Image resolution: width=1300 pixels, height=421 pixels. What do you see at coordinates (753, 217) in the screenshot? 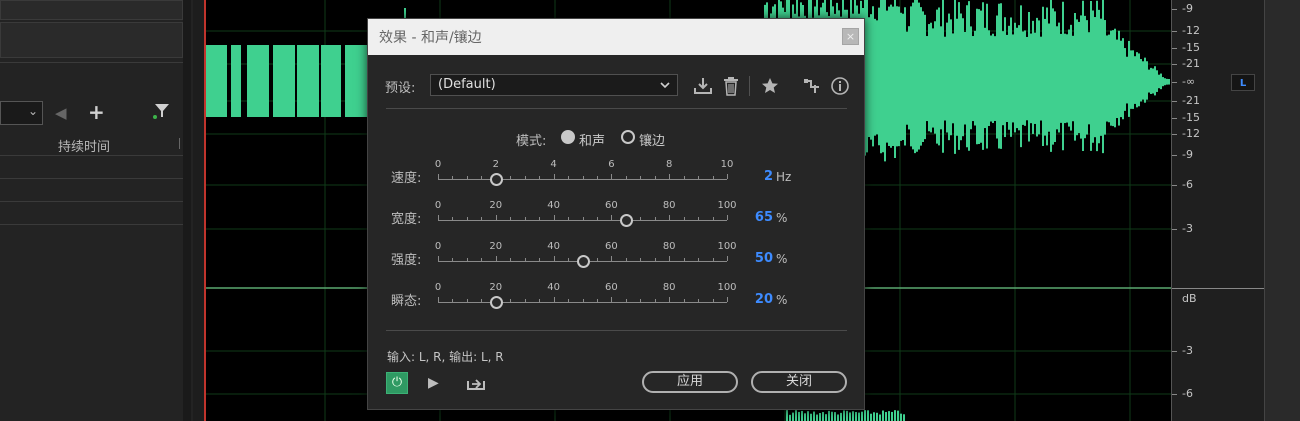
I see `slider-value: 65` at bounding box center [753, 217].